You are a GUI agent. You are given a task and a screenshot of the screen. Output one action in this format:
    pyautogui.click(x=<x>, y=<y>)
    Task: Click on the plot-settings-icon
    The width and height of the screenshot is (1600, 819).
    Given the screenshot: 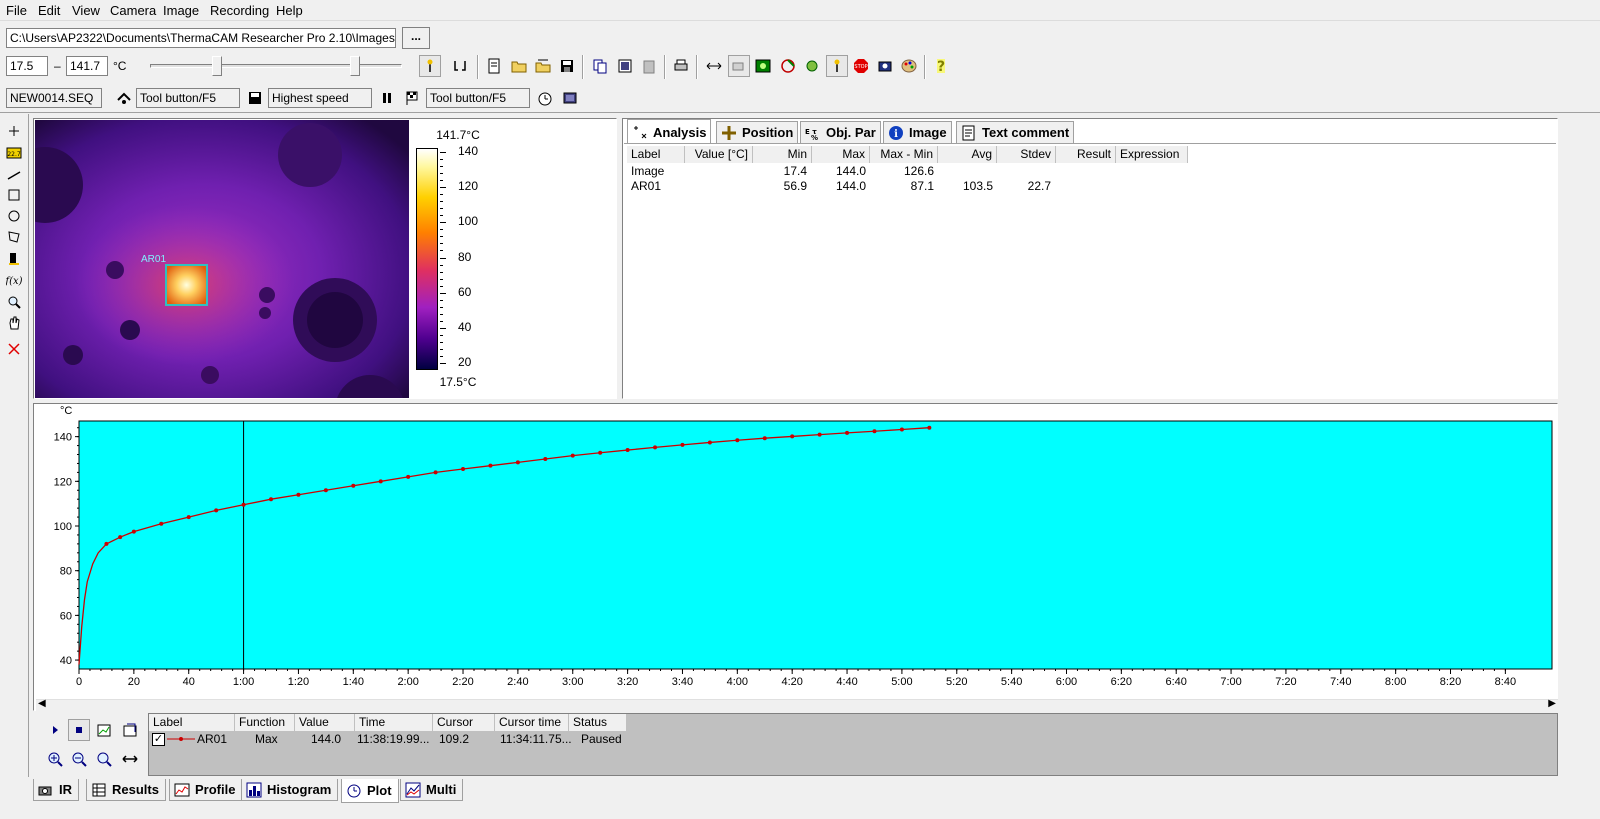 What is the action you would take?
    pyautogui.click(x=104, y=730)
    